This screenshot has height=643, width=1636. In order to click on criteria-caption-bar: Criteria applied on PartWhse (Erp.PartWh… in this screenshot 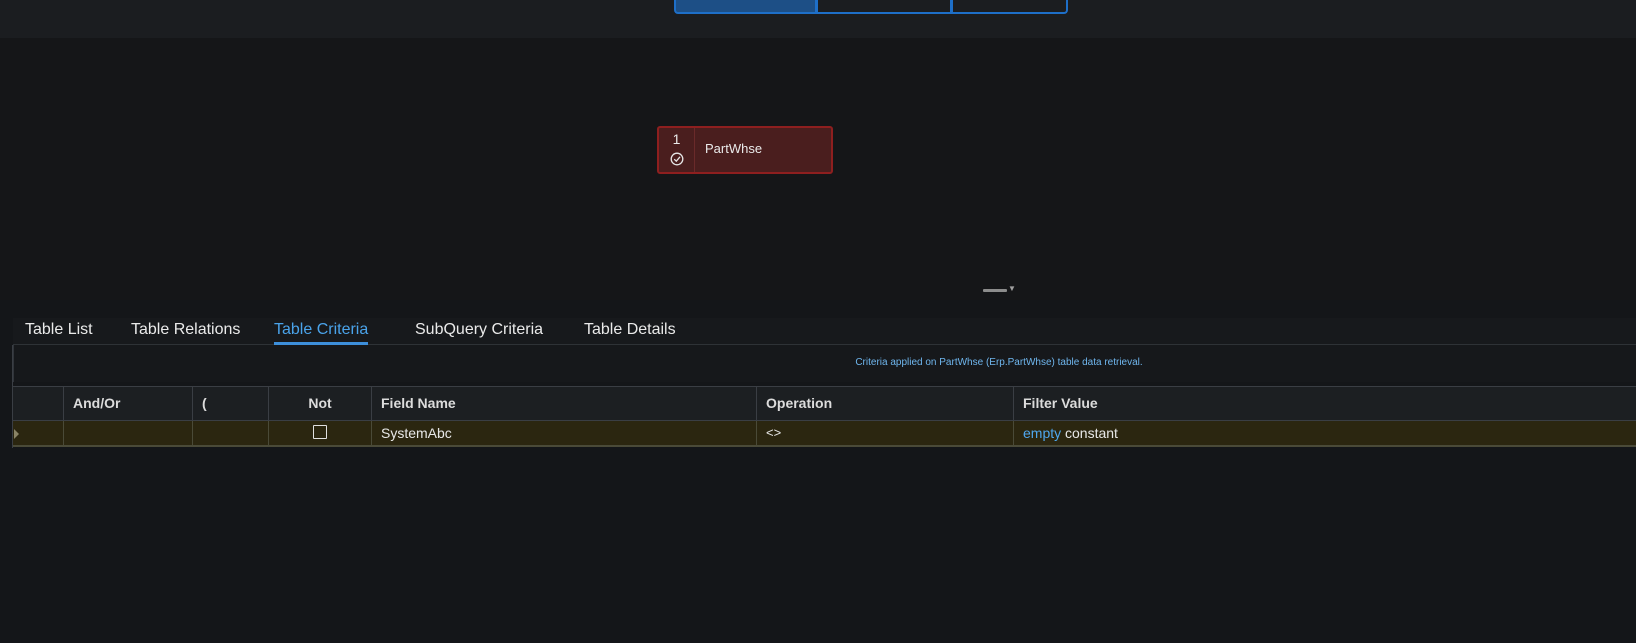, I will do `click(824, 363)`.